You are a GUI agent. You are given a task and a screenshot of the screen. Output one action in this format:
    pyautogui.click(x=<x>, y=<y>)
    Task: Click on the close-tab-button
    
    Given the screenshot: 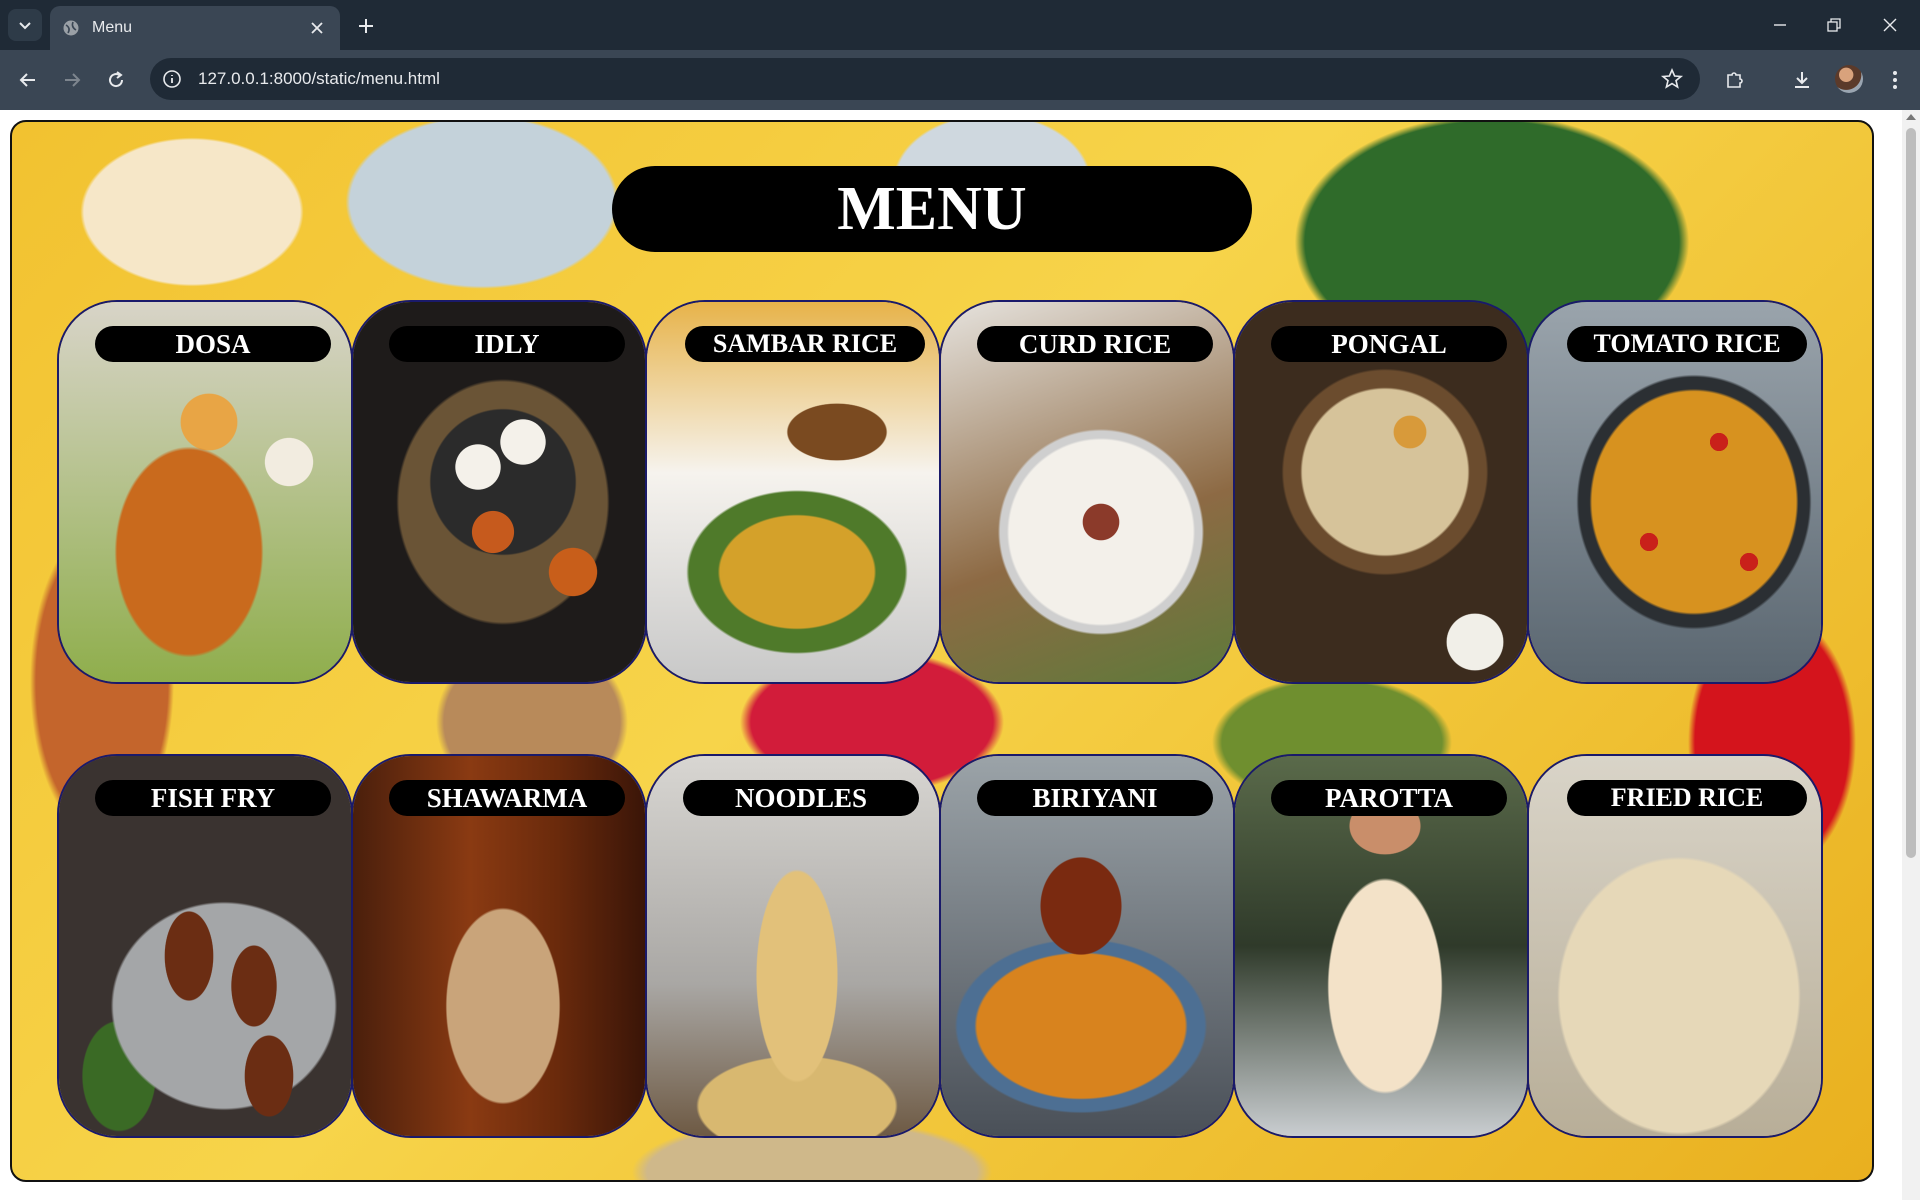 What is the action you would take?
    pyautogui.click(x=317, y=28)
    